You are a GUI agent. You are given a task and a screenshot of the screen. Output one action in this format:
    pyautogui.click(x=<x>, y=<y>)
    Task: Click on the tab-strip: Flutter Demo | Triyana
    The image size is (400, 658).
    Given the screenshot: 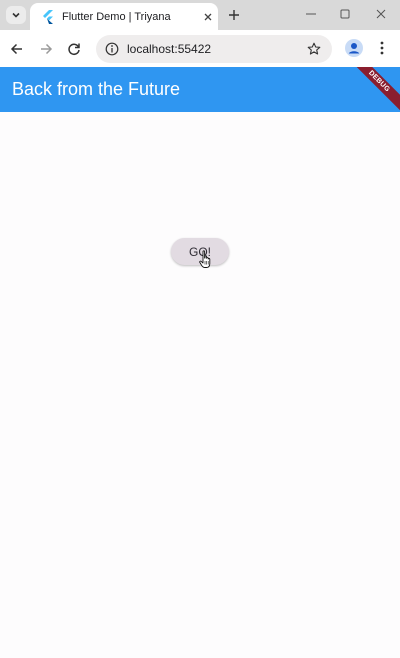 What is the action you would take?
    pyautogui.click(x=200, y=15)
    